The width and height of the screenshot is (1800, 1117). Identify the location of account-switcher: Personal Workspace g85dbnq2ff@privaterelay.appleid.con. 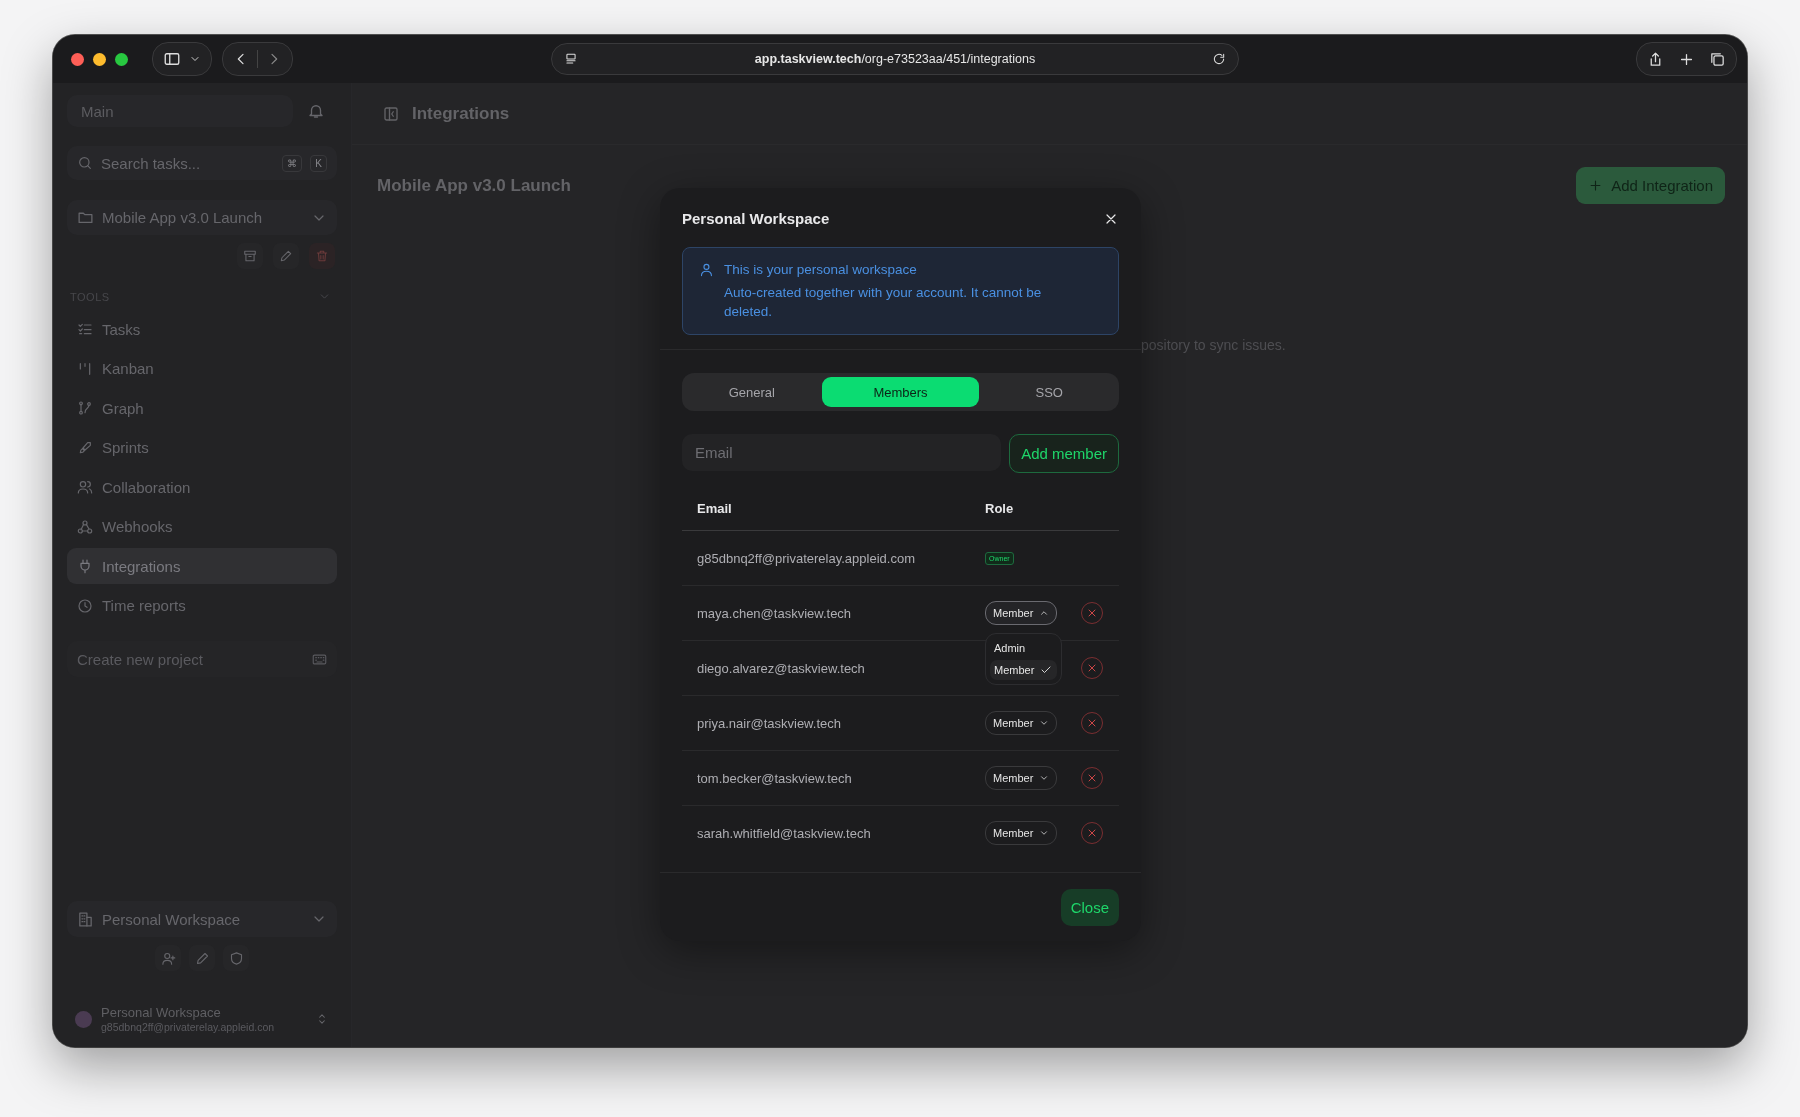
(202, 1019).